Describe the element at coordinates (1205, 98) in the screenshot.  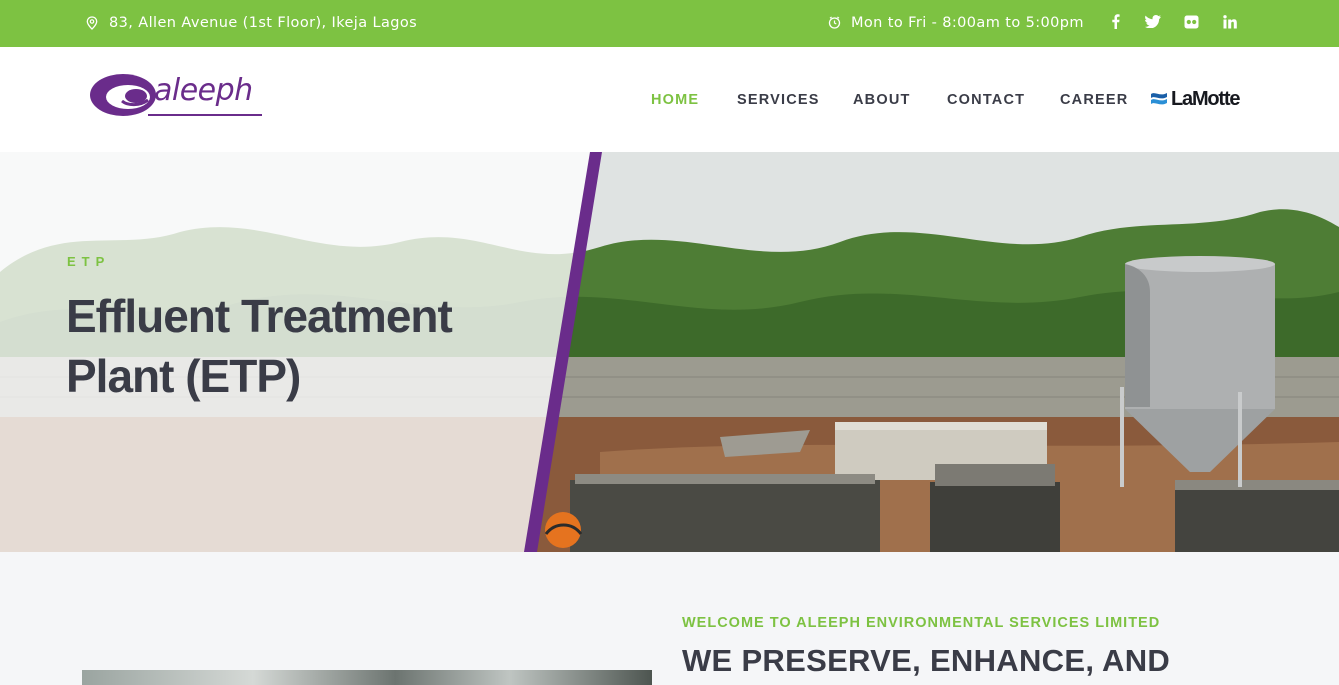
I see `lamotte-wordmark: LaMotte` at that location.